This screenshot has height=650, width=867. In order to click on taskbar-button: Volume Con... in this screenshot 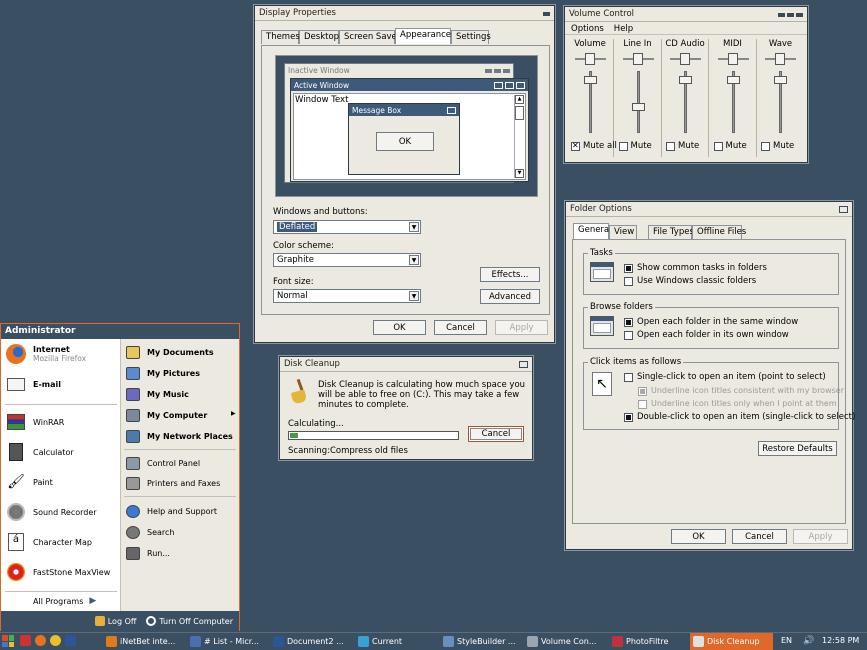, I will do `click(565, 641)`.